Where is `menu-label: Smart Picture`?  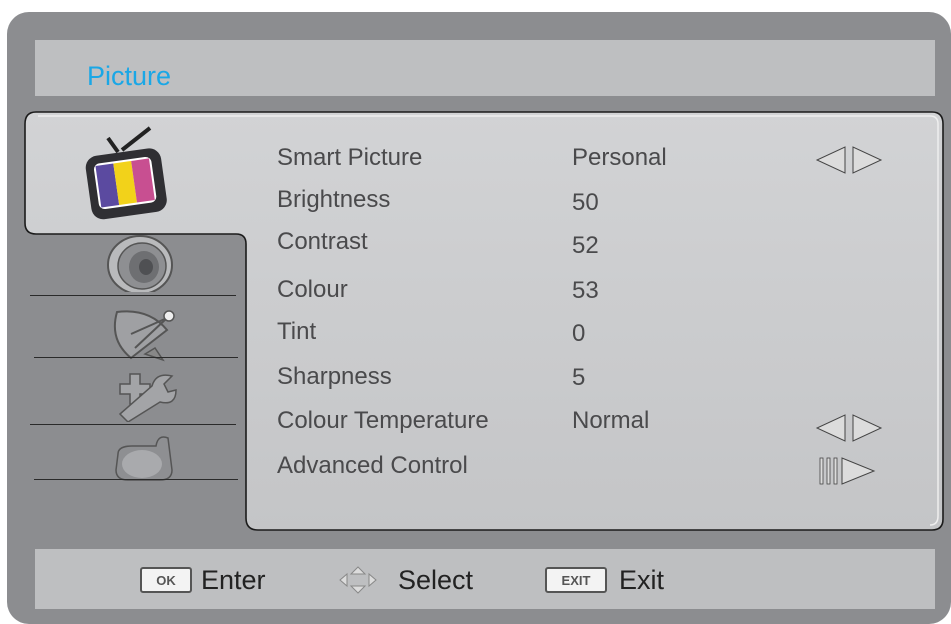
menu-label: Smart Picture is located at coordinates (350, 157).